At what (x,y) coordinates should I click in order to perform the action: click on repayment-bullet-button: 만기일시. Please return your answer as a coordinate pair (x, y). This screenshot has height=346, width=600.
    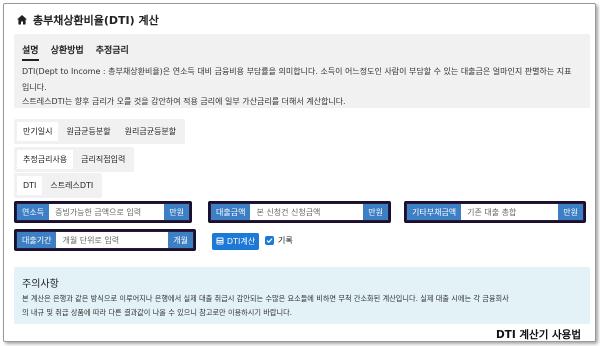
    Looking at the image, I should click on (38, 131).